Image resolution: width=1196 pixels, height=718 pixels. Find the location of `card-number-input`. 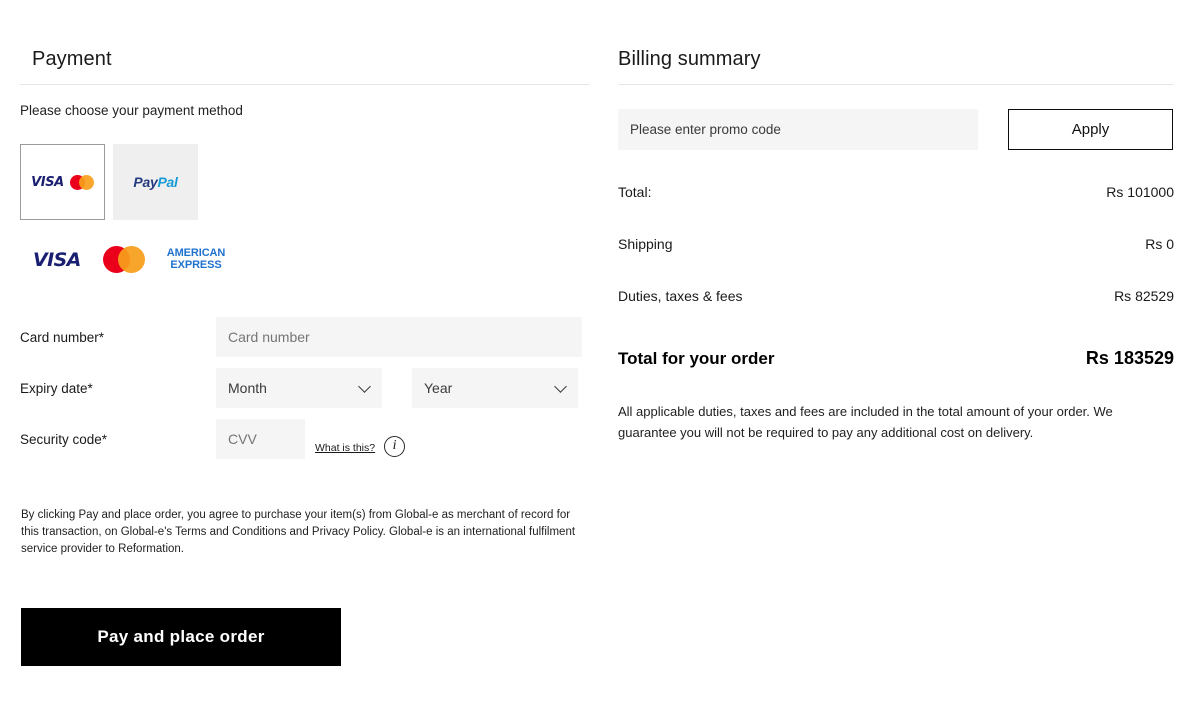

card-number-input is located at coordinates (399, 337).